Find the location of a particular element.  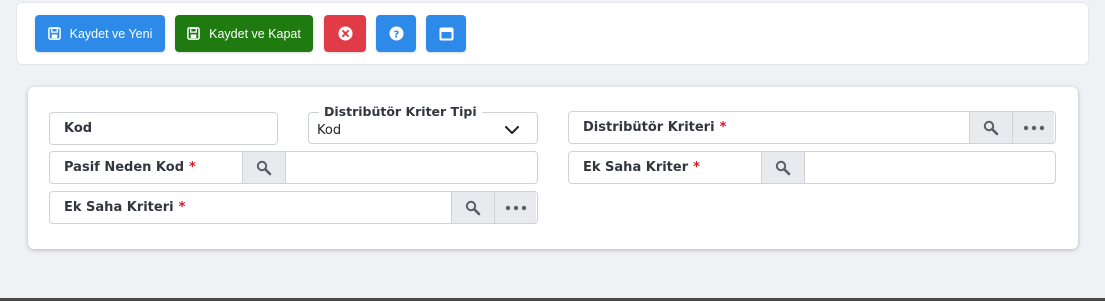

distributor-kriter-tipi-legend: Distribütör Kriter Tipi is located at coordinates (400, 111).